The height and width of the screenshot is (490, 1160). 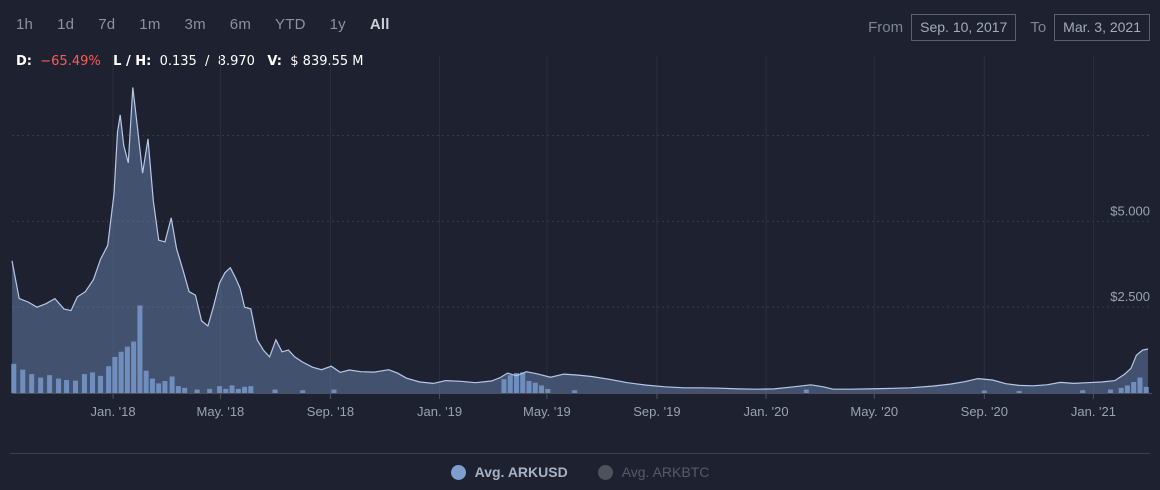 I want to click on x-tick-label: Jan. '21, so click(x=1093, y=411).